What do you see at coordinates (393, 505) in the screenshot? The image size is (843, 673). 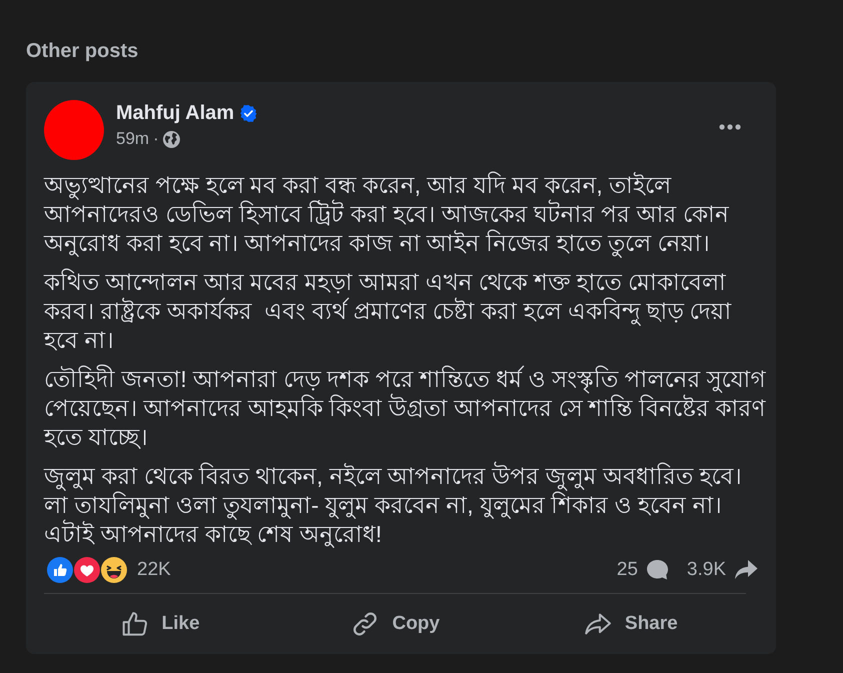 I see `post-paragraph: জুলুম করা থেকে বিরত থাকেন, নইলে আপনাদের উপর জুলুম অবধারিত হবে। লা তাযলিমুনা ওলা তুযলামুনা- যুলুম করবেন না, যুলুমের শিকার ও হবেন না। এটাই আপনাদের কাছে শেষ অনুরোধ!` at bounding box center [393, 505].